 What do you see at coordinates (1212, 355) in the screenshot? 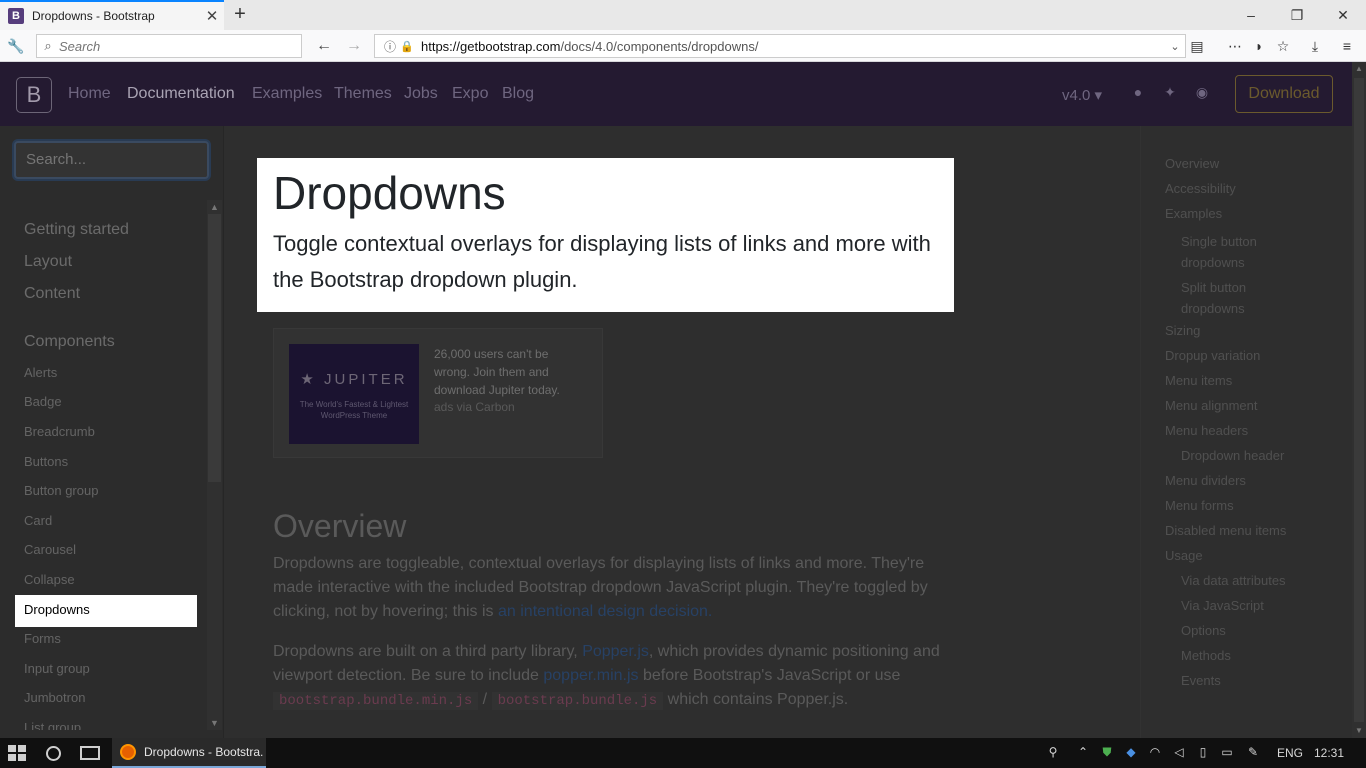
I see `toc-item: Dropup variation` at bounding box center [1212, 355].